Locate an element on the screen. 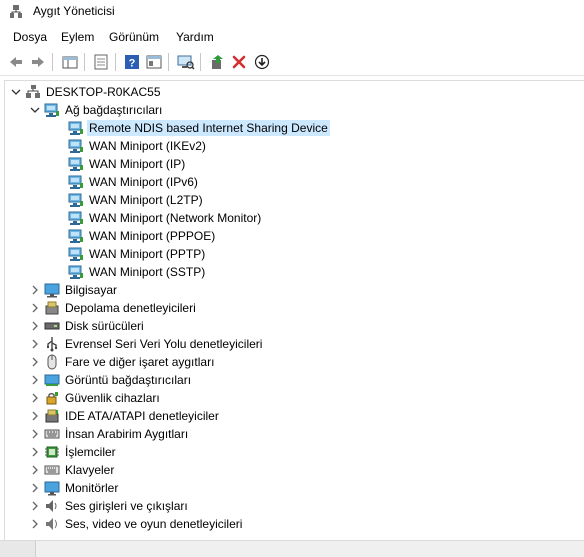 Image resolution: width=584 pixels, height=557 pixels. tree-item-label: Ses, video ve oyun denetleyicileri is located at coordinates (154, 524).